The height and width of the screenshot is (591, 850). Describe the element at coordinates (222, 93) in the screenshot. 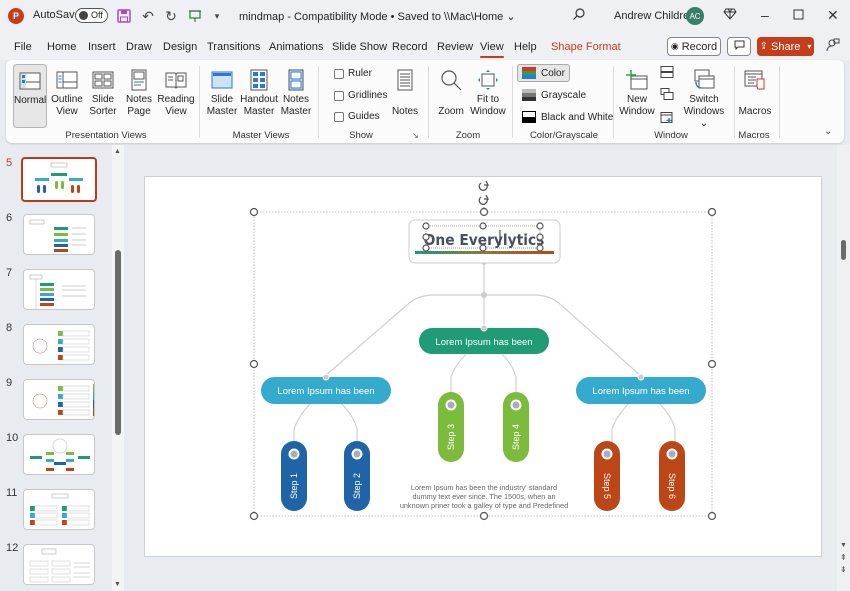

I see `slide-master-button: Slide Master` at that location.